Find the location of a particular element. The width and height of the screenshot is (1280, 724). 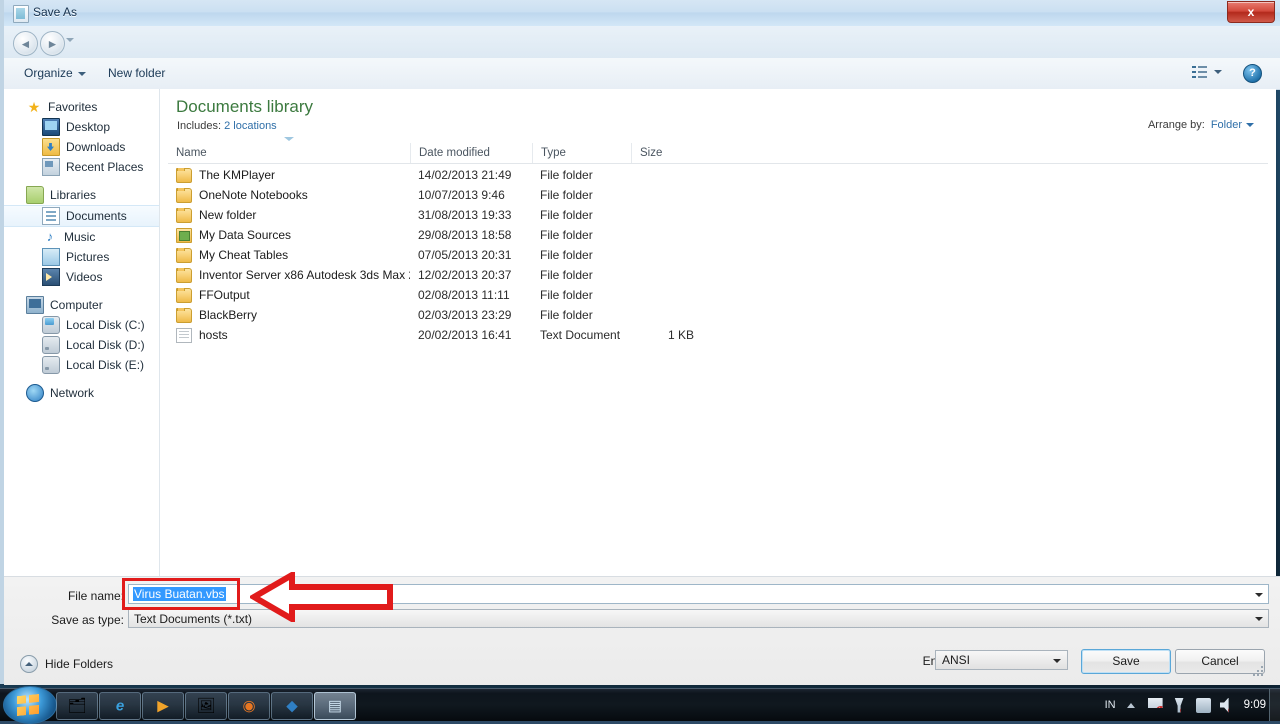

taskbar-blue-app: ◆ is located at coordinates (292, 706).